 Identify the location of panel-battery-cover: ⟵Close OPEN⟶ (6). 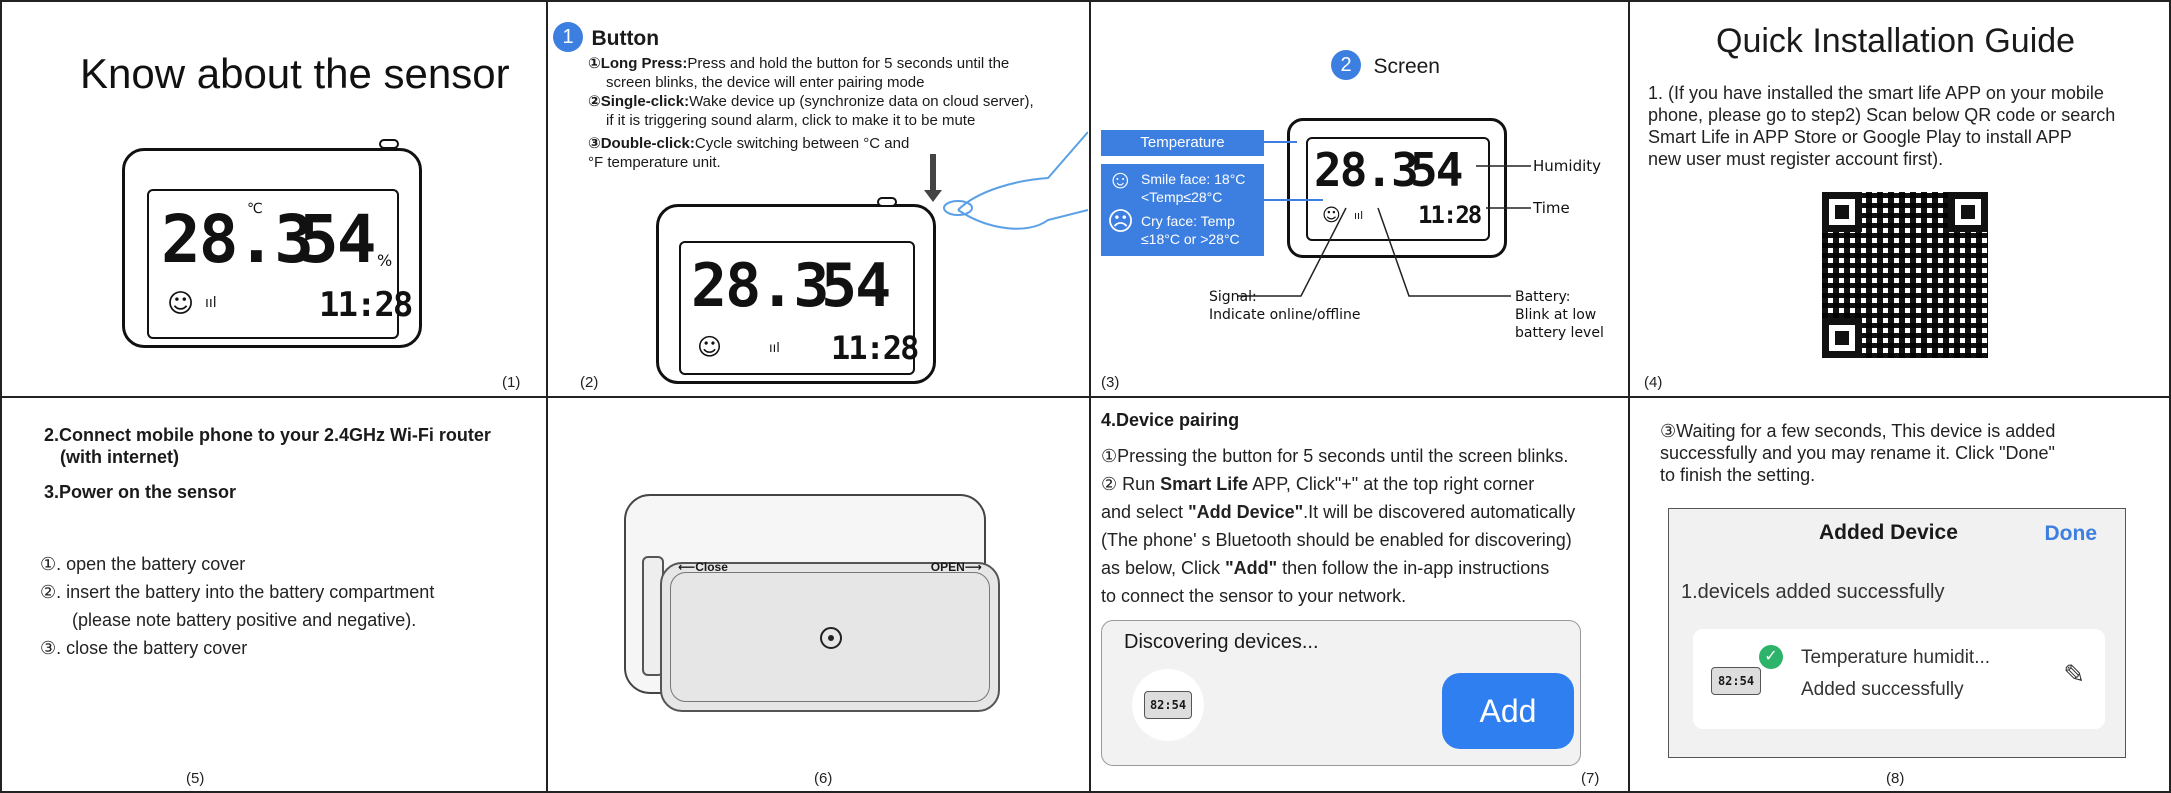
(818, 595).